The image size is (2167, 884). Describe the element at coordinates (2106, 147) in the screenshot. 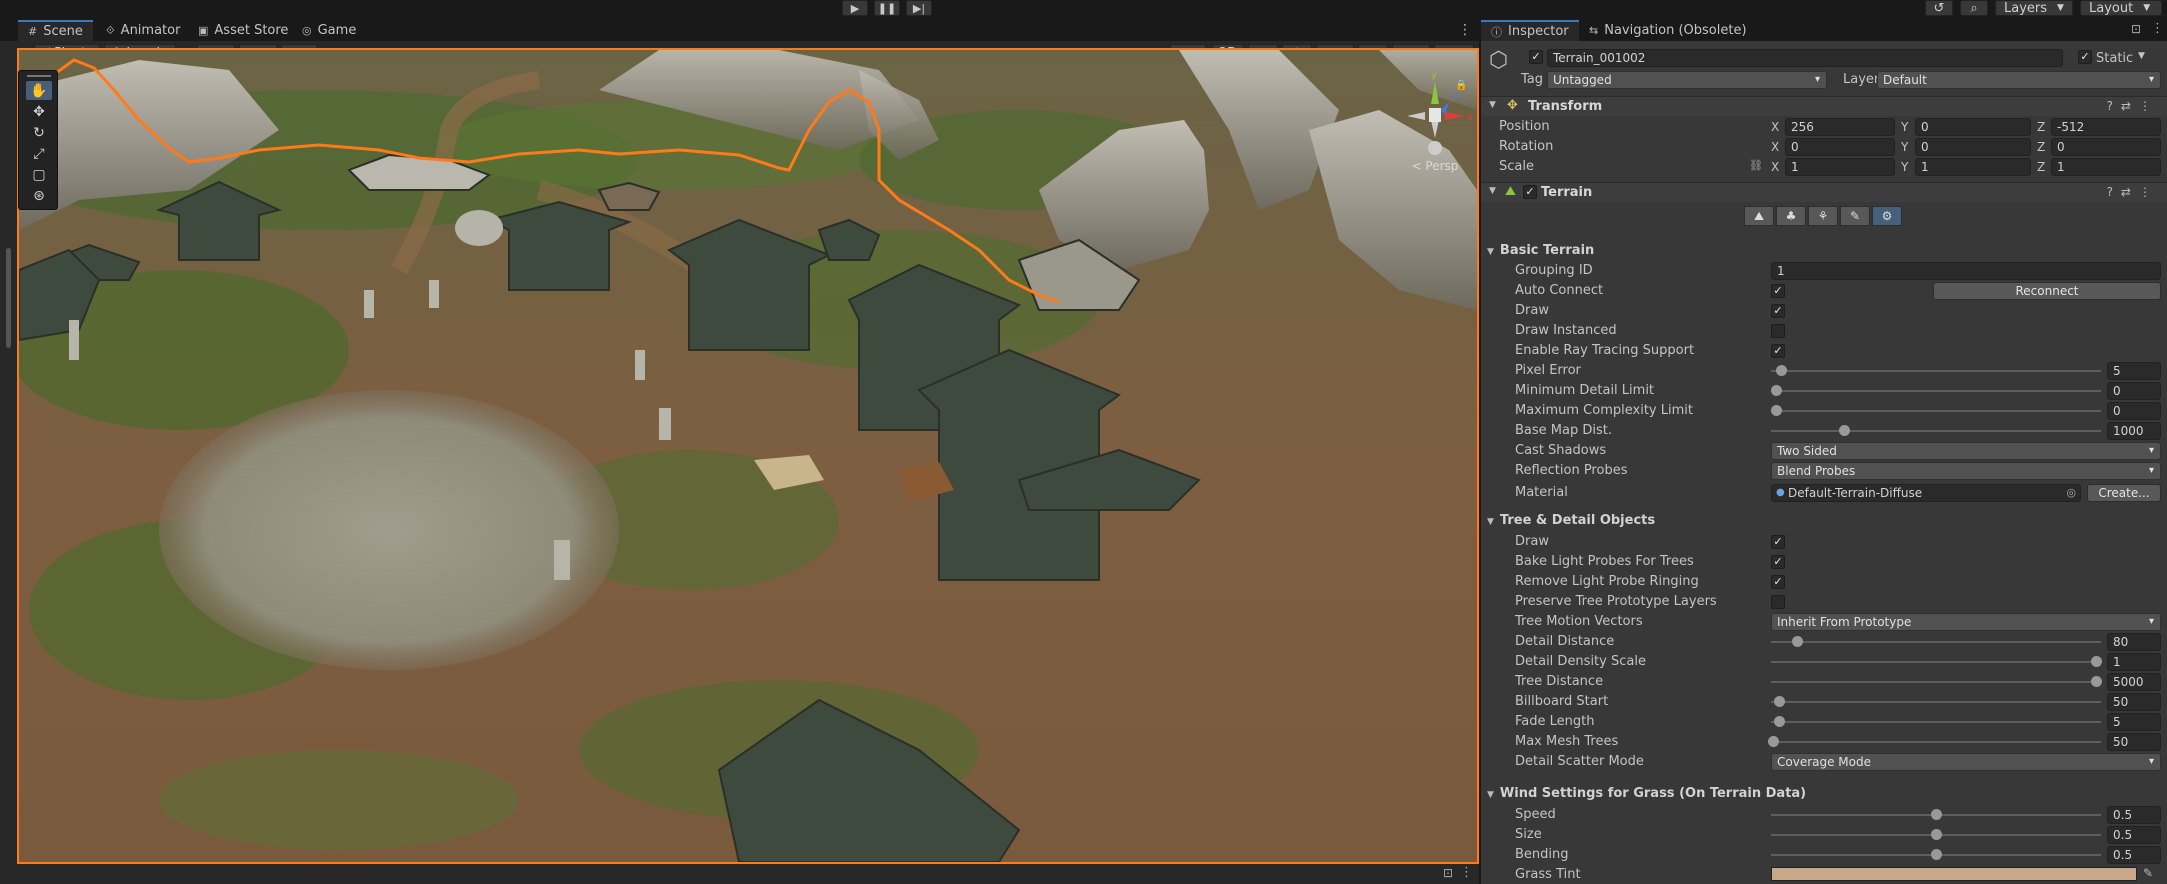

I see `rotation-z-field: 0` at that location.